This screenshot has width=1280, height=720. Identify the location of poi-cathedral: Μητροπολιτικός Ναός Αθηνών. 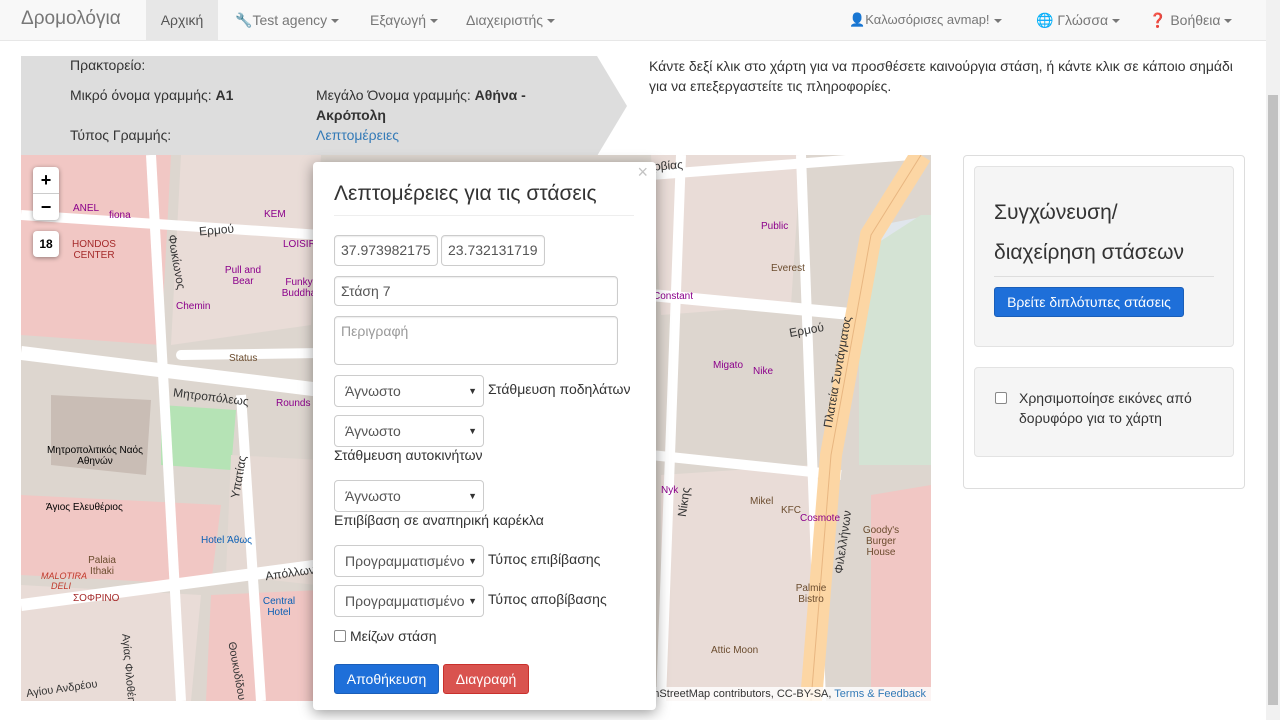
(95, 456).